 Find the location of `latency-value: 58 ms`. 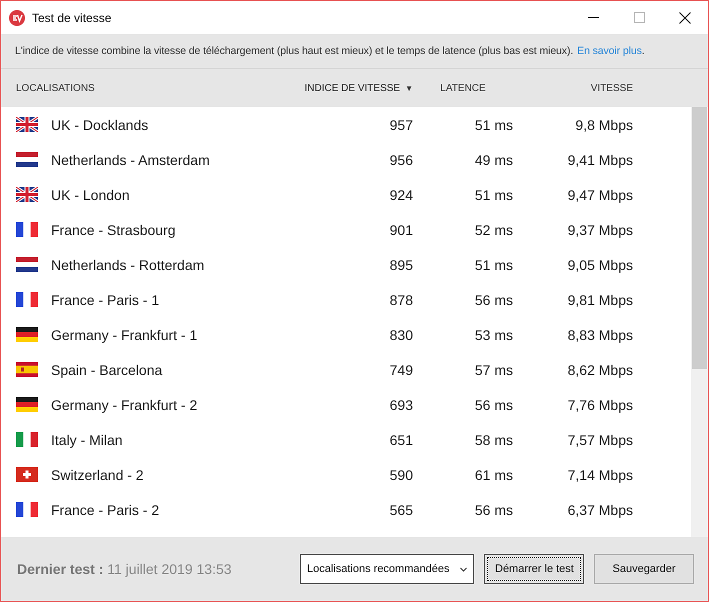

latency-value: 58 ms is located at coordinates (493, 440).